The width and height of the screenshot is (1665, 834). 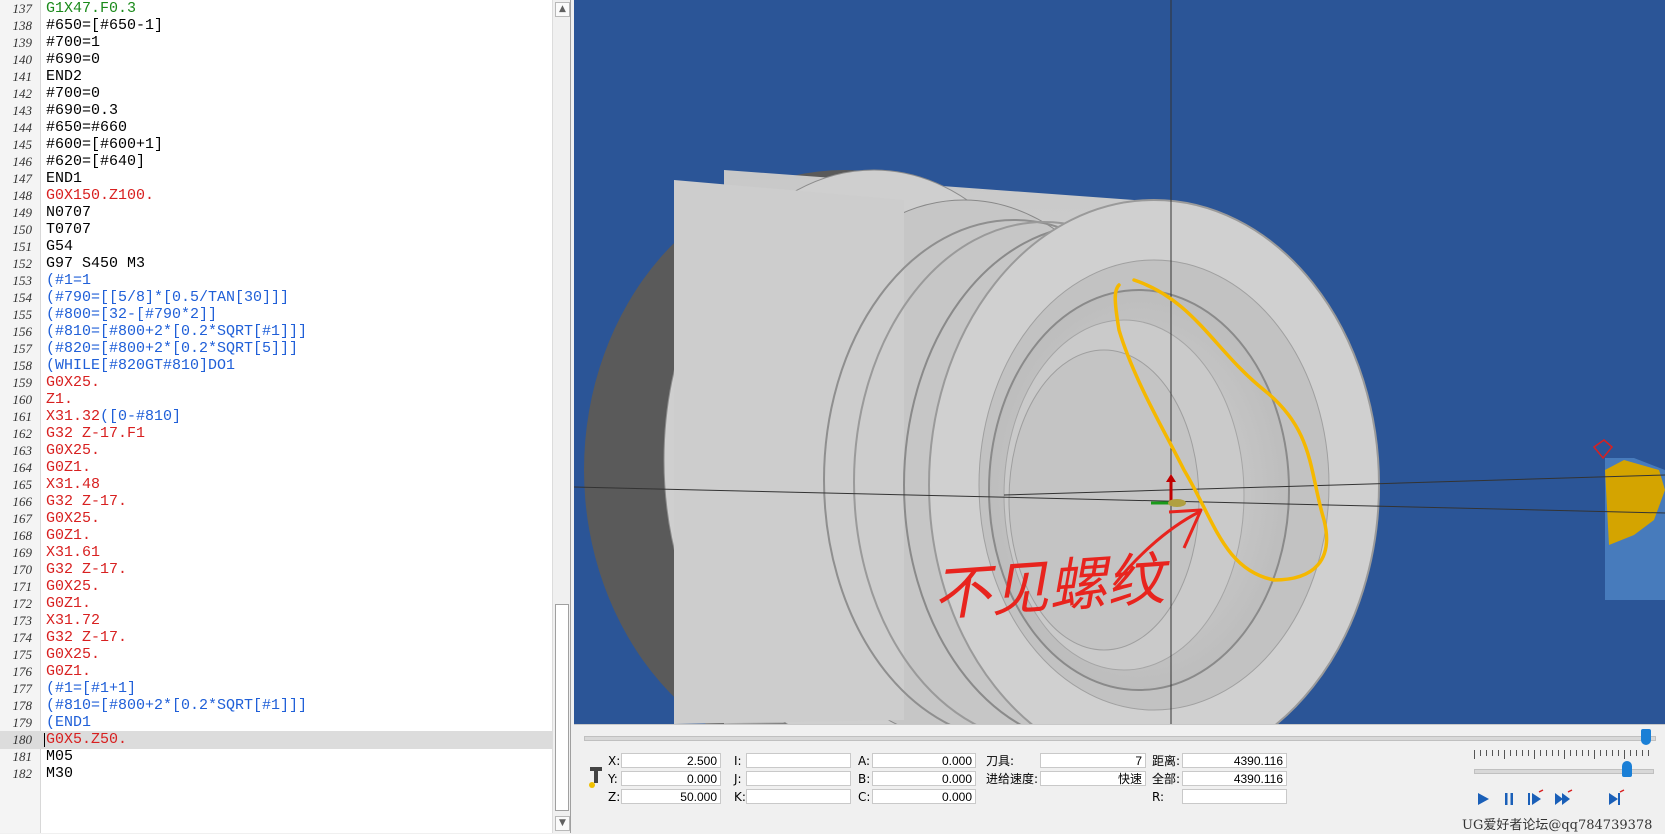 I want to click on code-line: 149 N0707, so click(x=276, y=213).